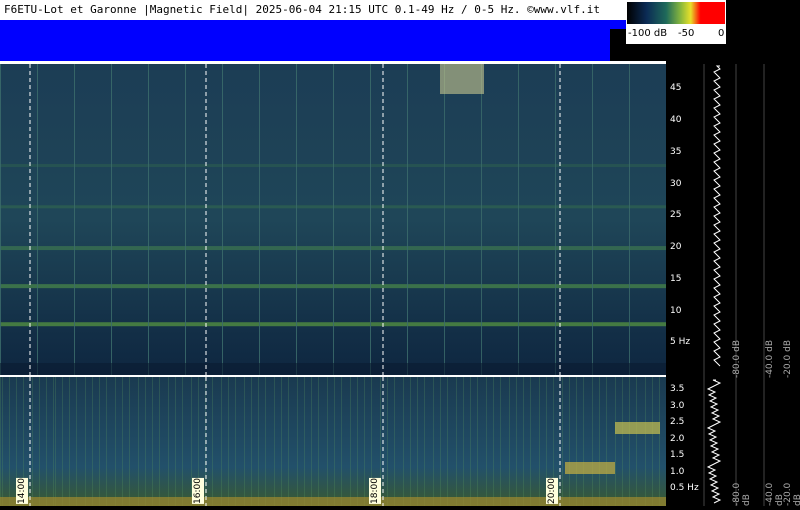 This screenshot has height=510, width=800. What do you see at coordinates (676, 247) in the screenshot?
I see `freq-tick-label: 20` at bounding box center [676, 247].